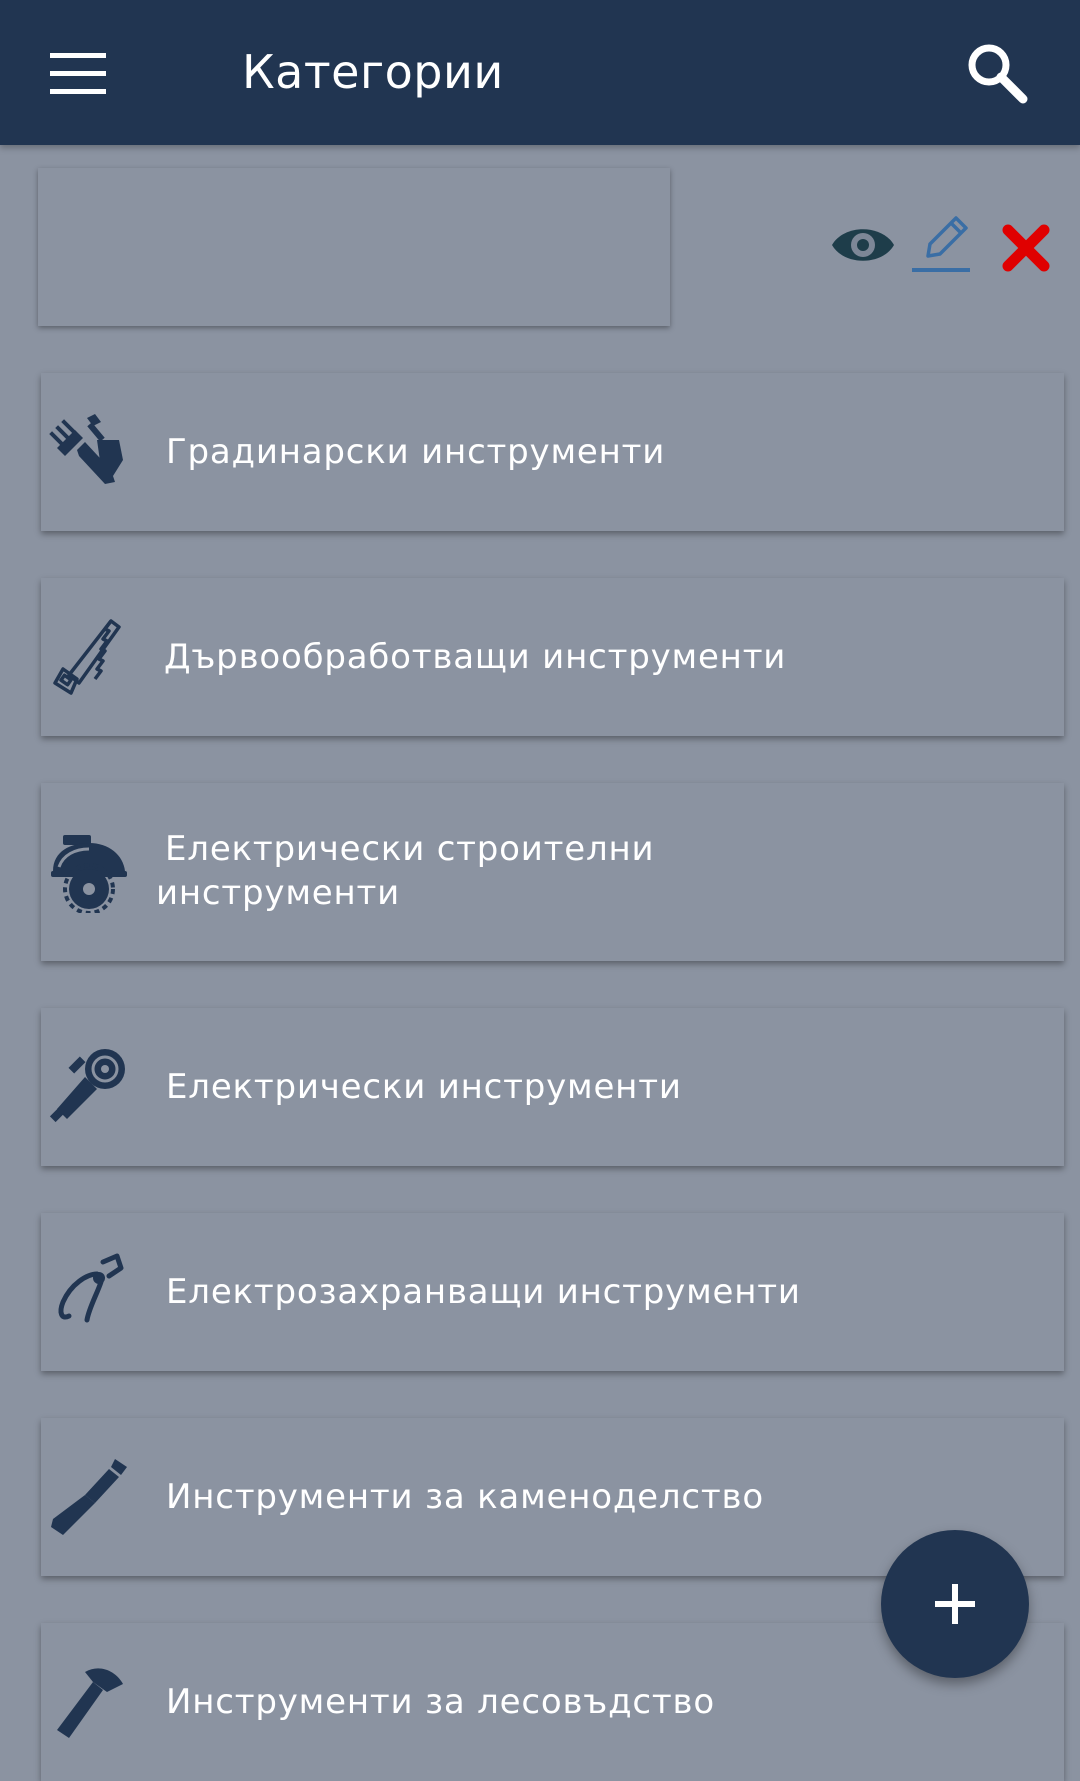 Image resolution: width=1080 pixels, height=1781 pixels. What do you see at coordinates (89, 1497) in the screenshot?
I see `chisel-icon` at bounding box center [89, 1497].